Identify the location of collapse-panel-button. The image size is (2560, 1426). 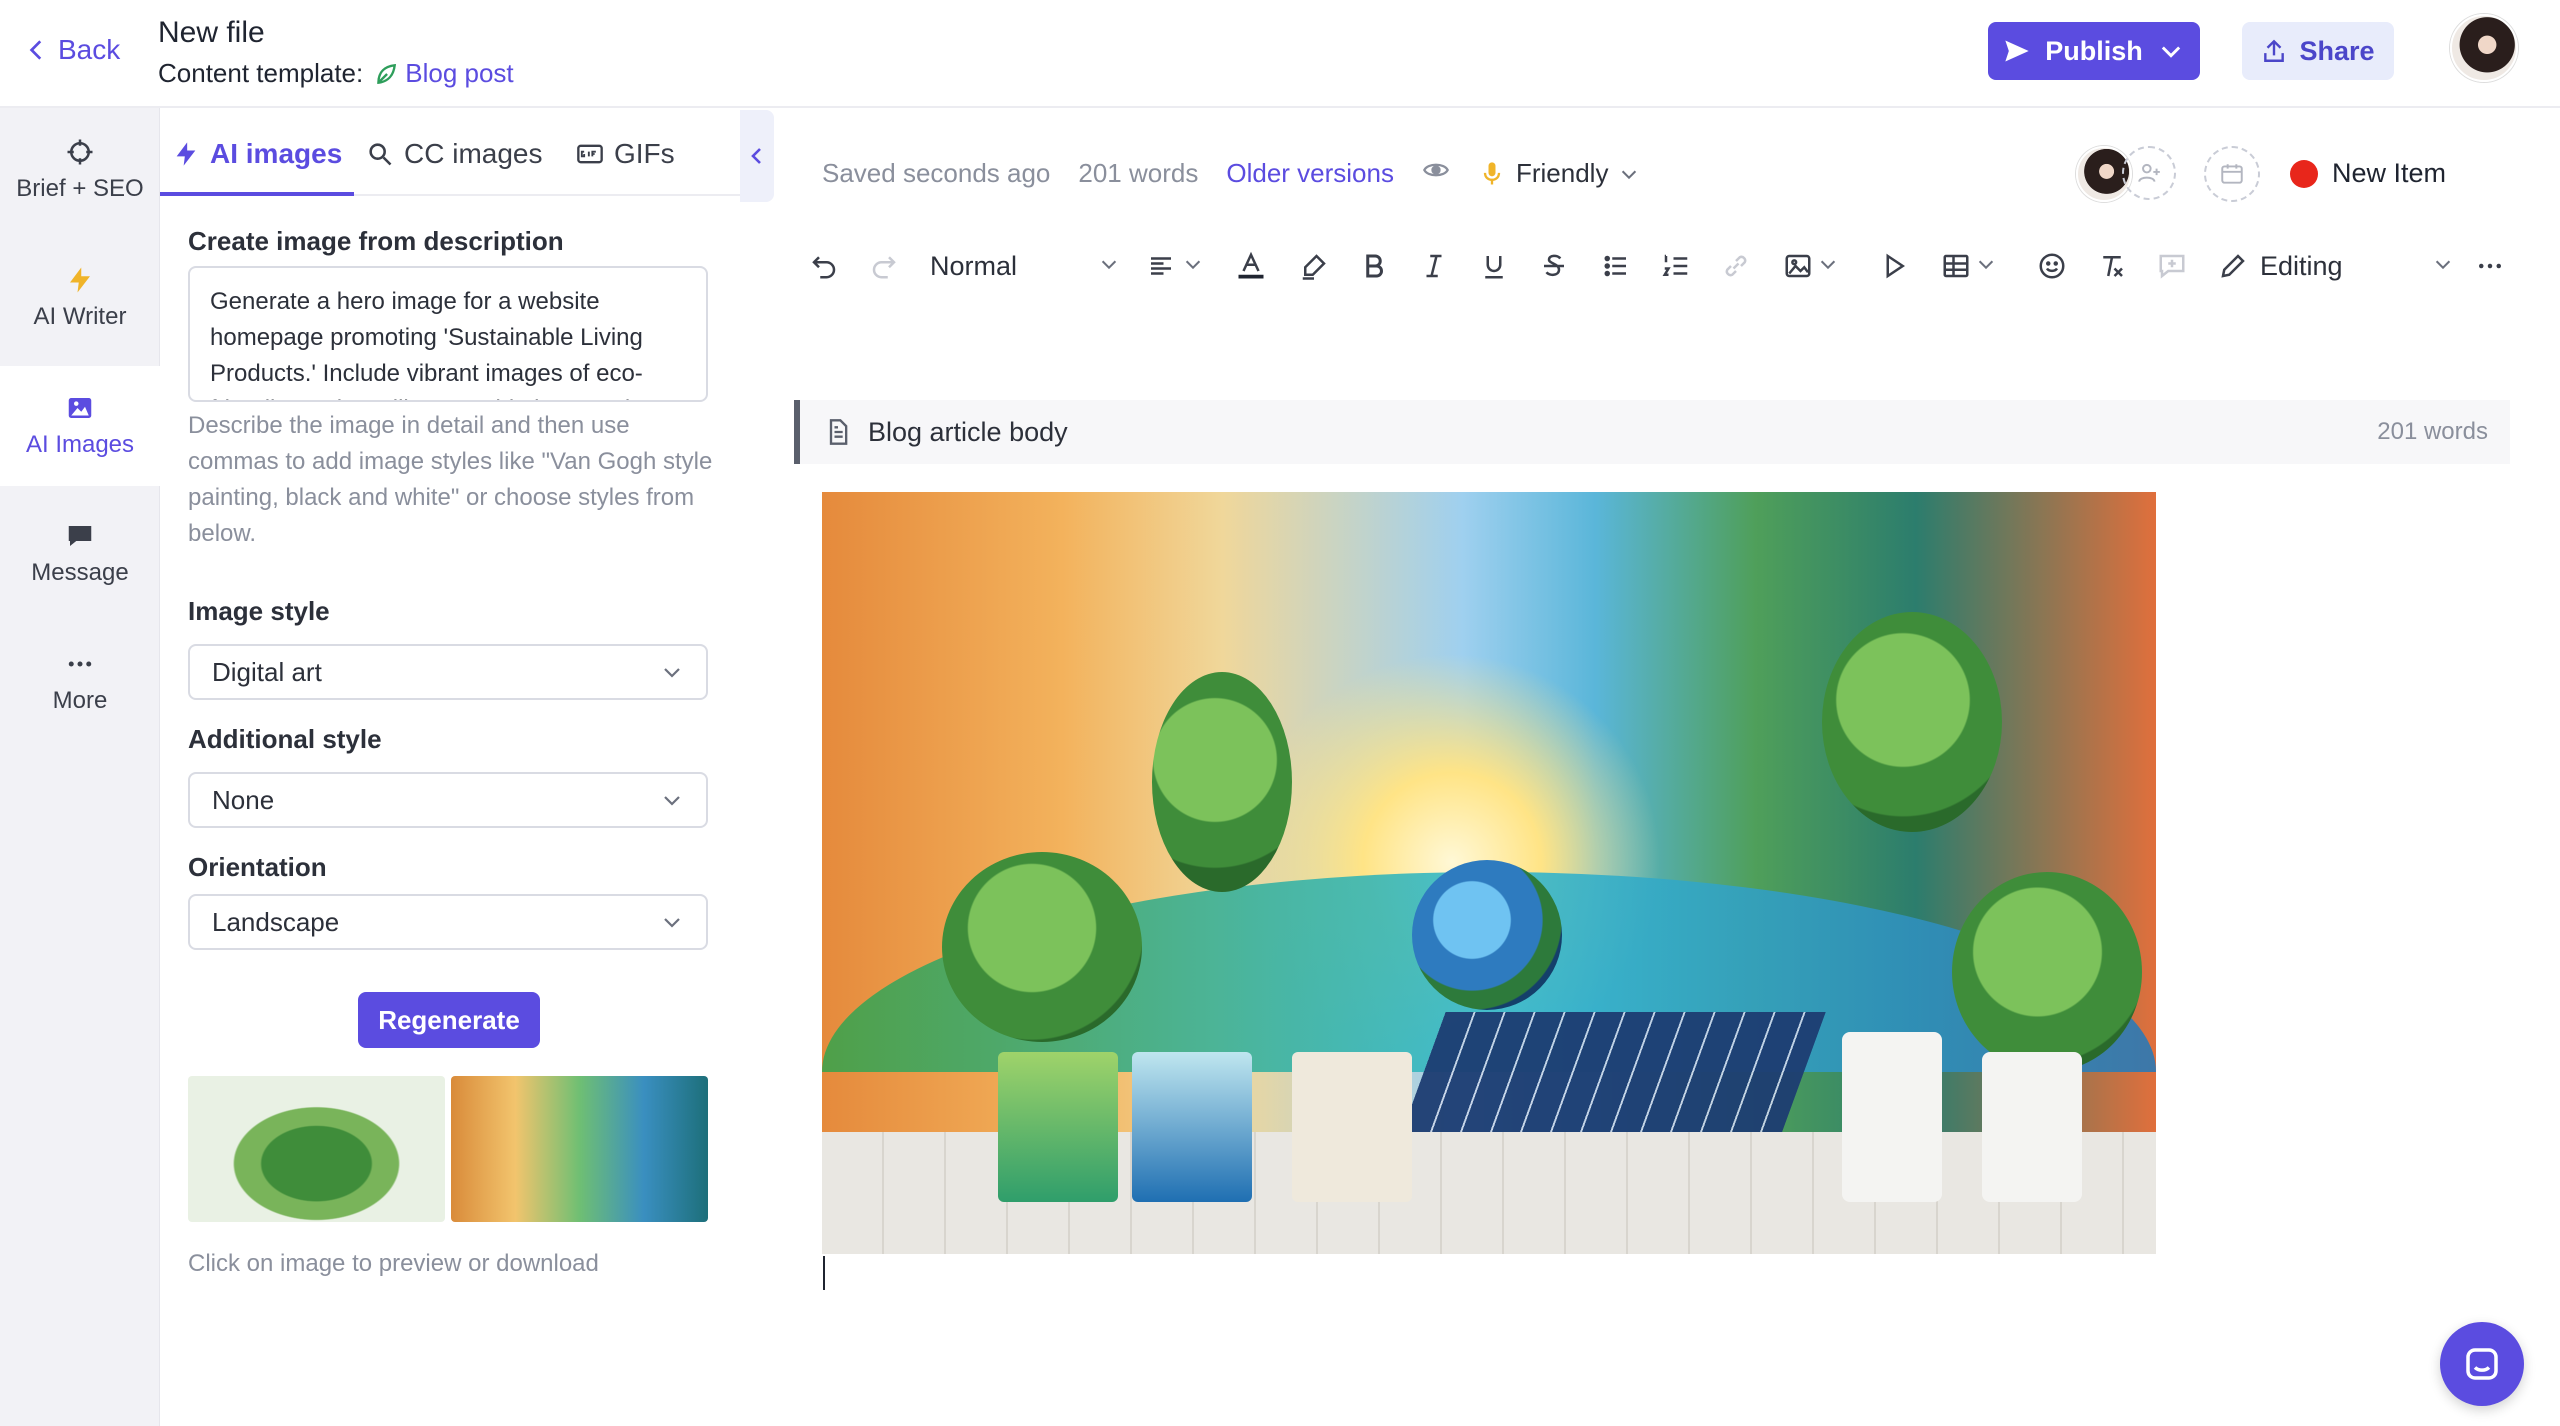
(757, 156).